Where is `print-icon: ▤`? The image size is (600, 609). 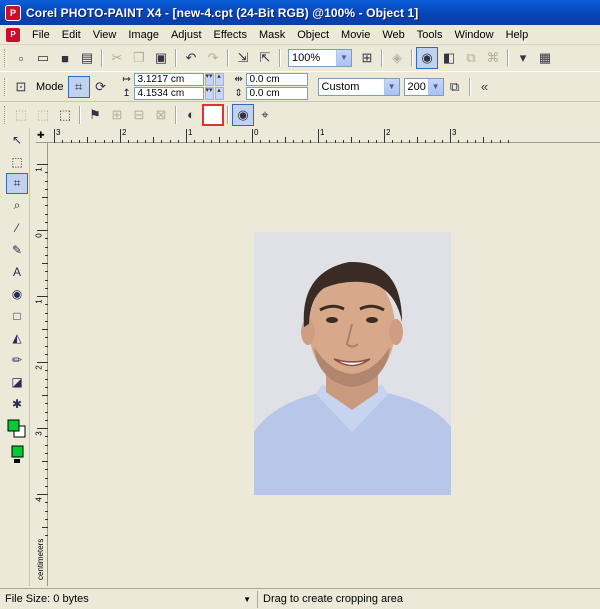
print-icon: ▤ is located at coordinates (87, 58).